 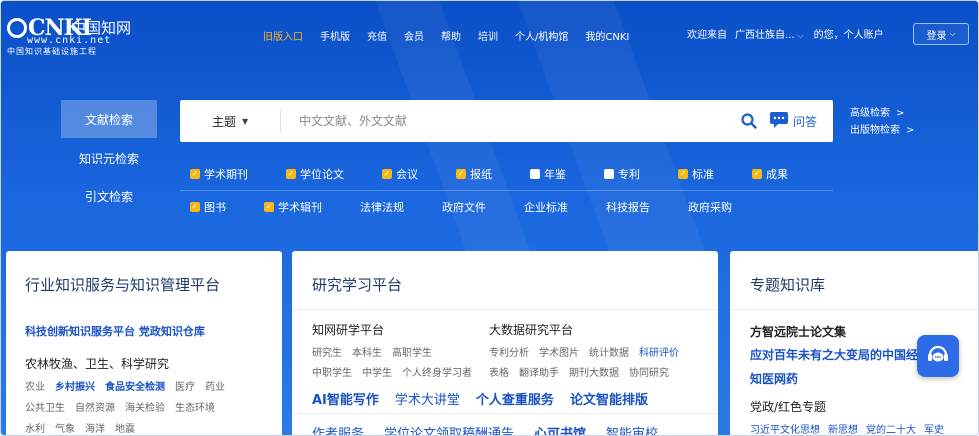 What do you see at coordinates (215, 387) in the screenshot?
I see `link-pharma: 药业` at bounding box center [215, 387].